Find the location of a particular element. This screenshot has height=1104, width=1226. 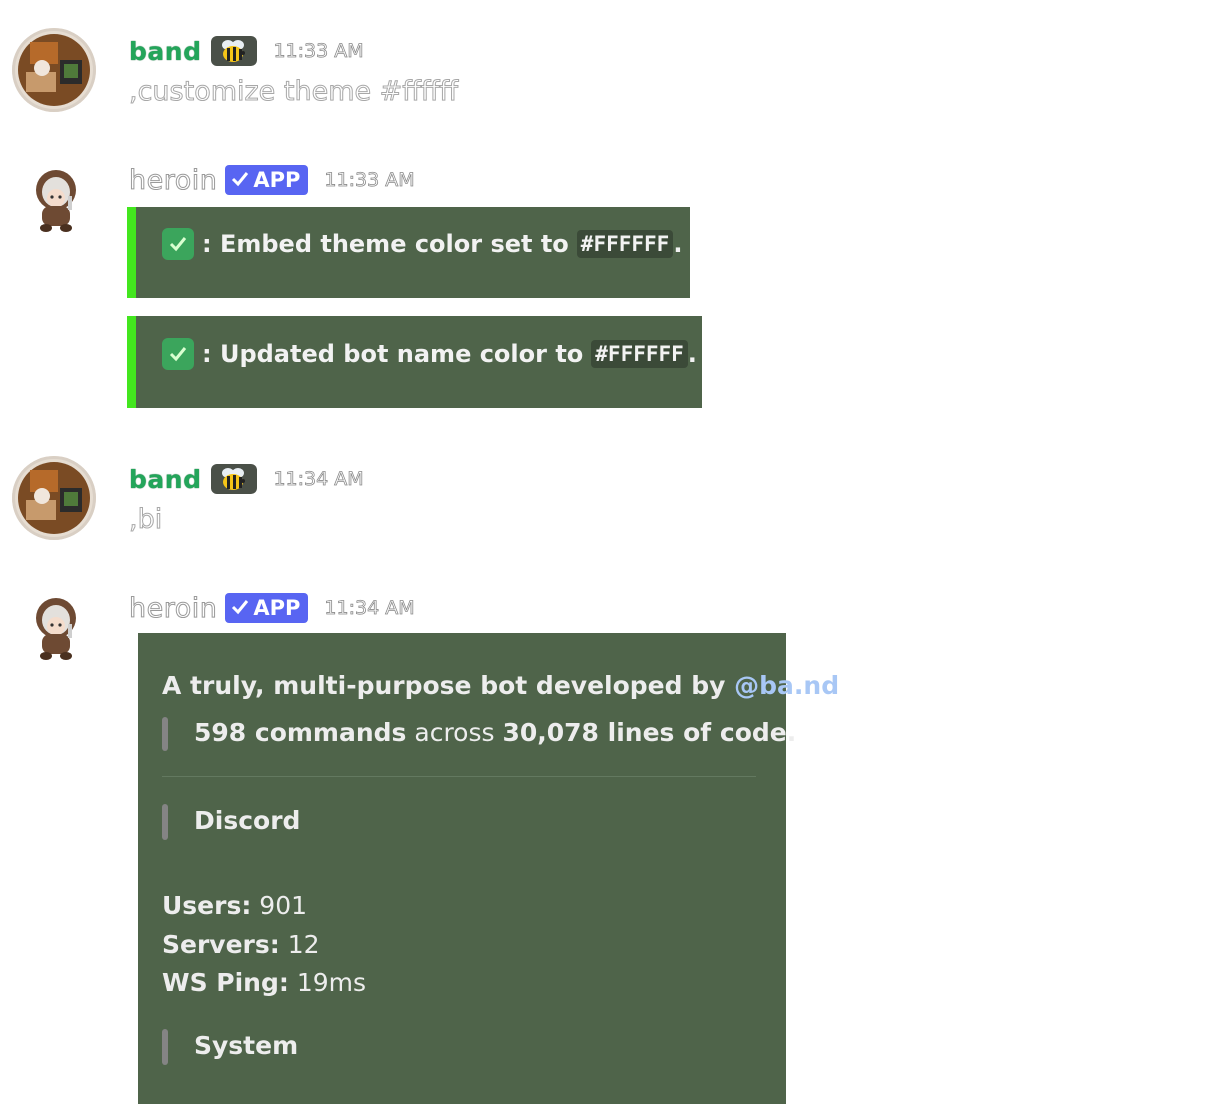

message-header: band 11:33 AM is located at coordinates (246, 51).